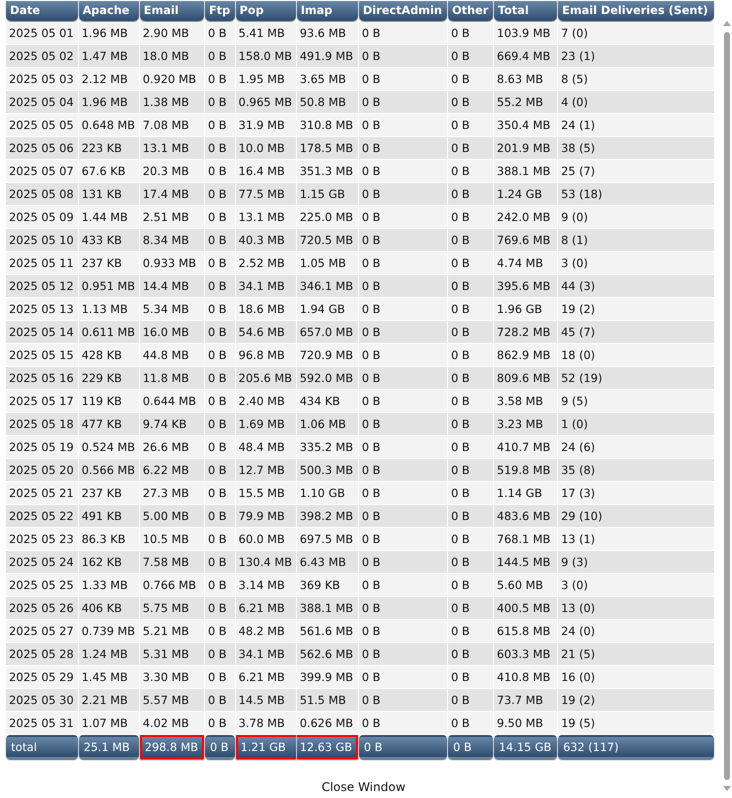  I want to click on table-cell: 20.3 MB, so click(172, 171).